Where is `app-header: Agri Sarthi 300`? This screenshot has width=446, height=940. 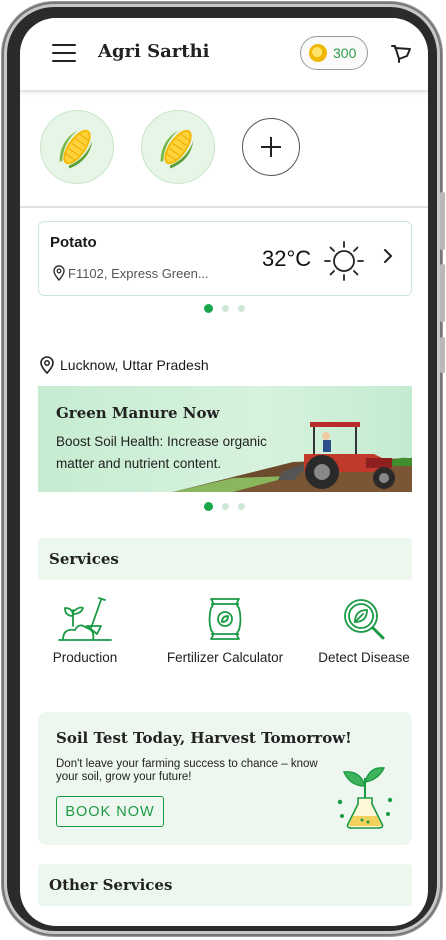
app-header: Agri Sarthi 300 is located at coordinates (224, 55).